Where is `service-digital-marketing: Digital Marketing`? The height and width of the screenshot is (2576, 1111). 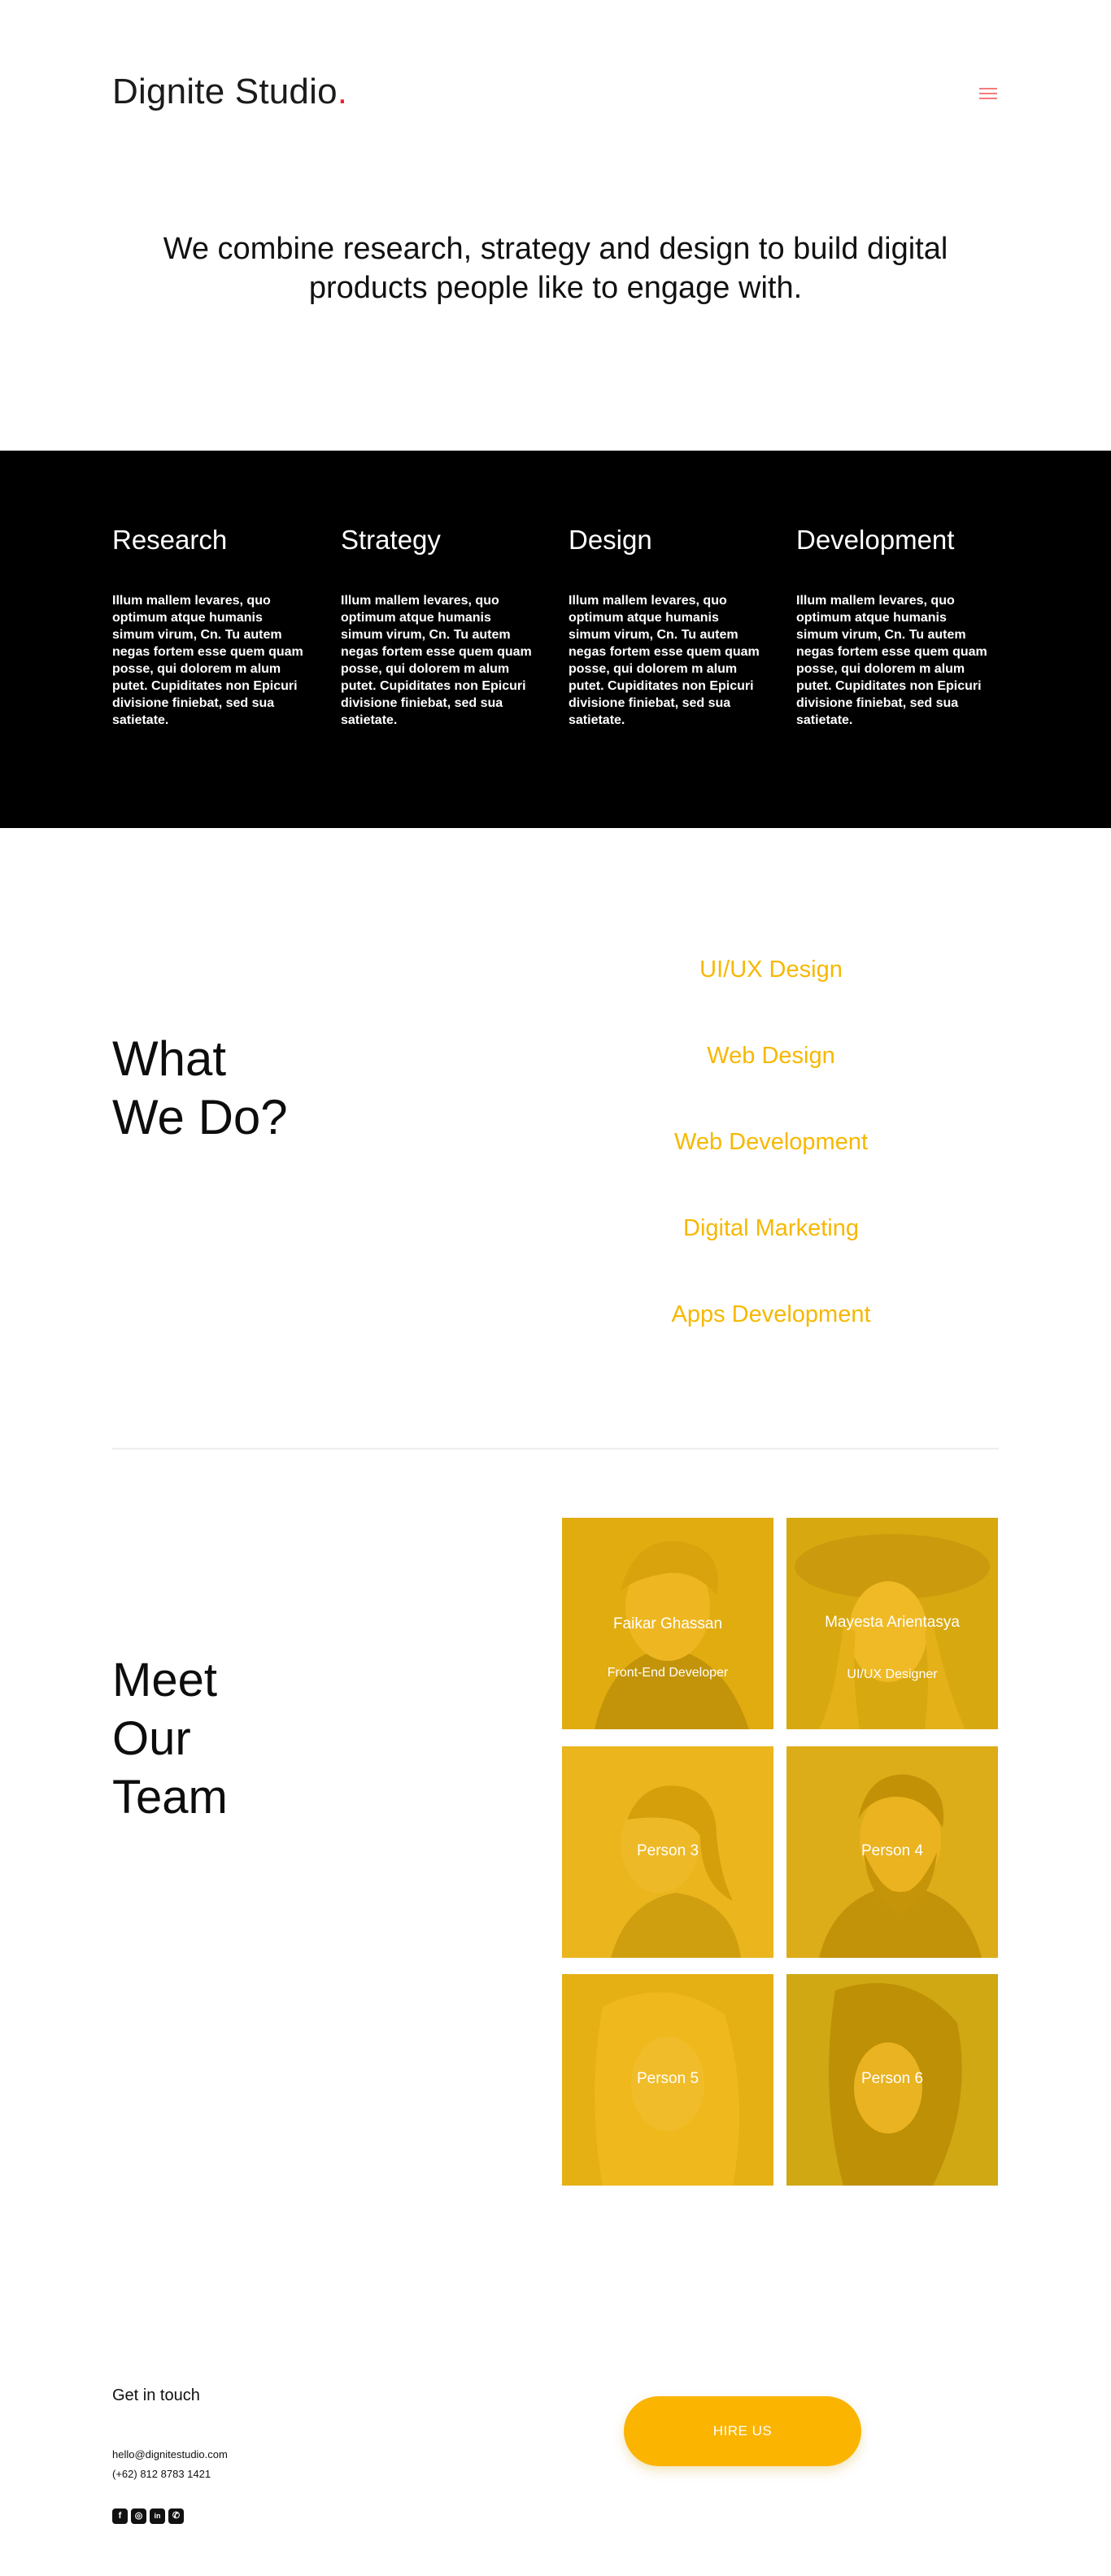
service-digital-marketing: Digital Marketing is located at coordinates (771, 1228).